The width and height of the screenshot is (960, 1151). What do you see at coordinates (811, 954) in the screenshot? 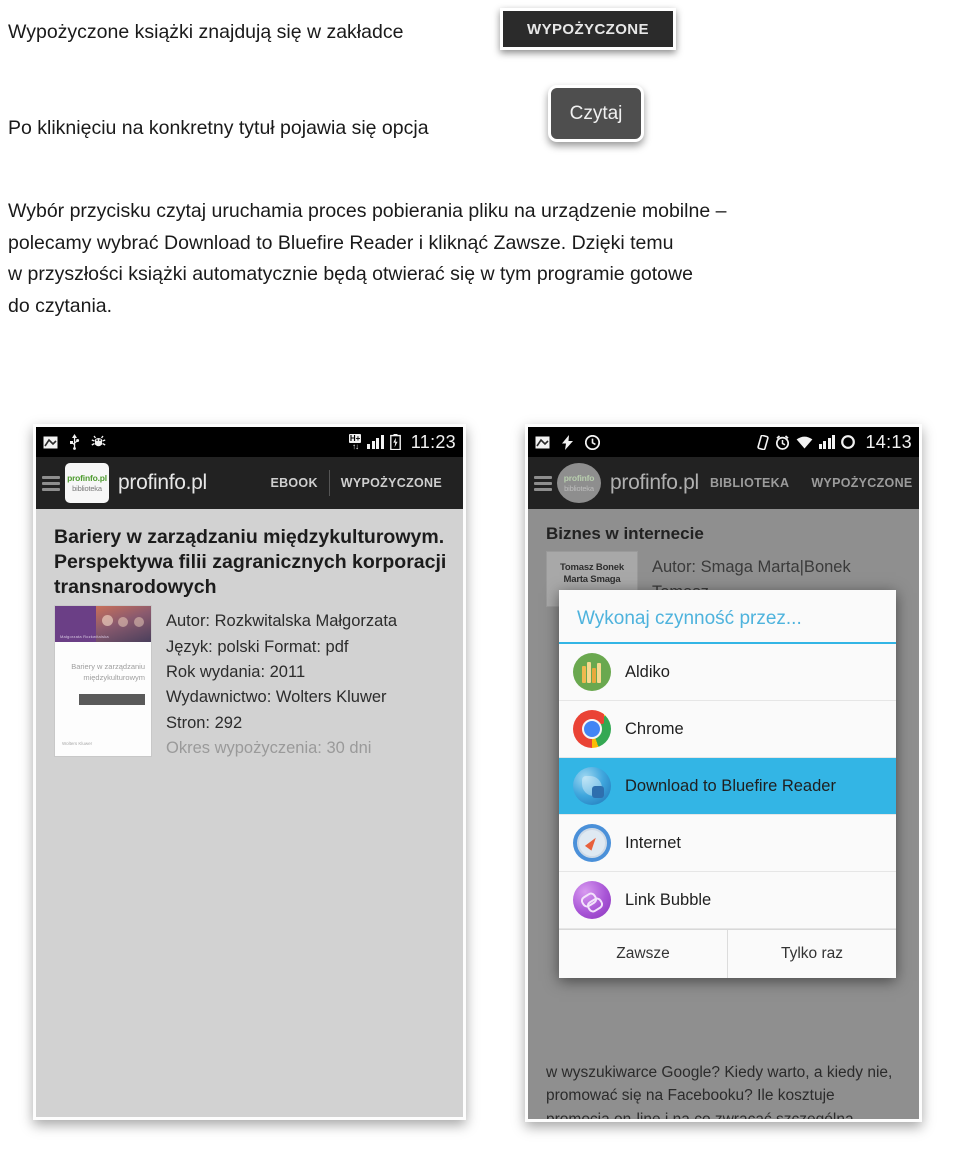
I see `dialog-once-button: Tylko raz` at bounding box center [811, 954].